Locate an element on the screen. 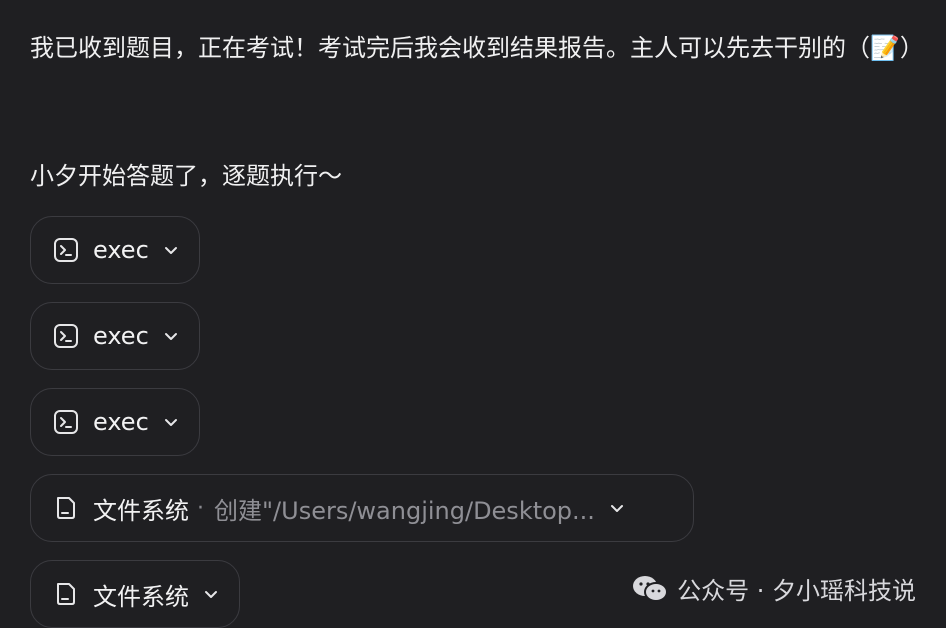  watermark: 公众号 · 夕小瑶科技说 is located at coordinates (773, 588).